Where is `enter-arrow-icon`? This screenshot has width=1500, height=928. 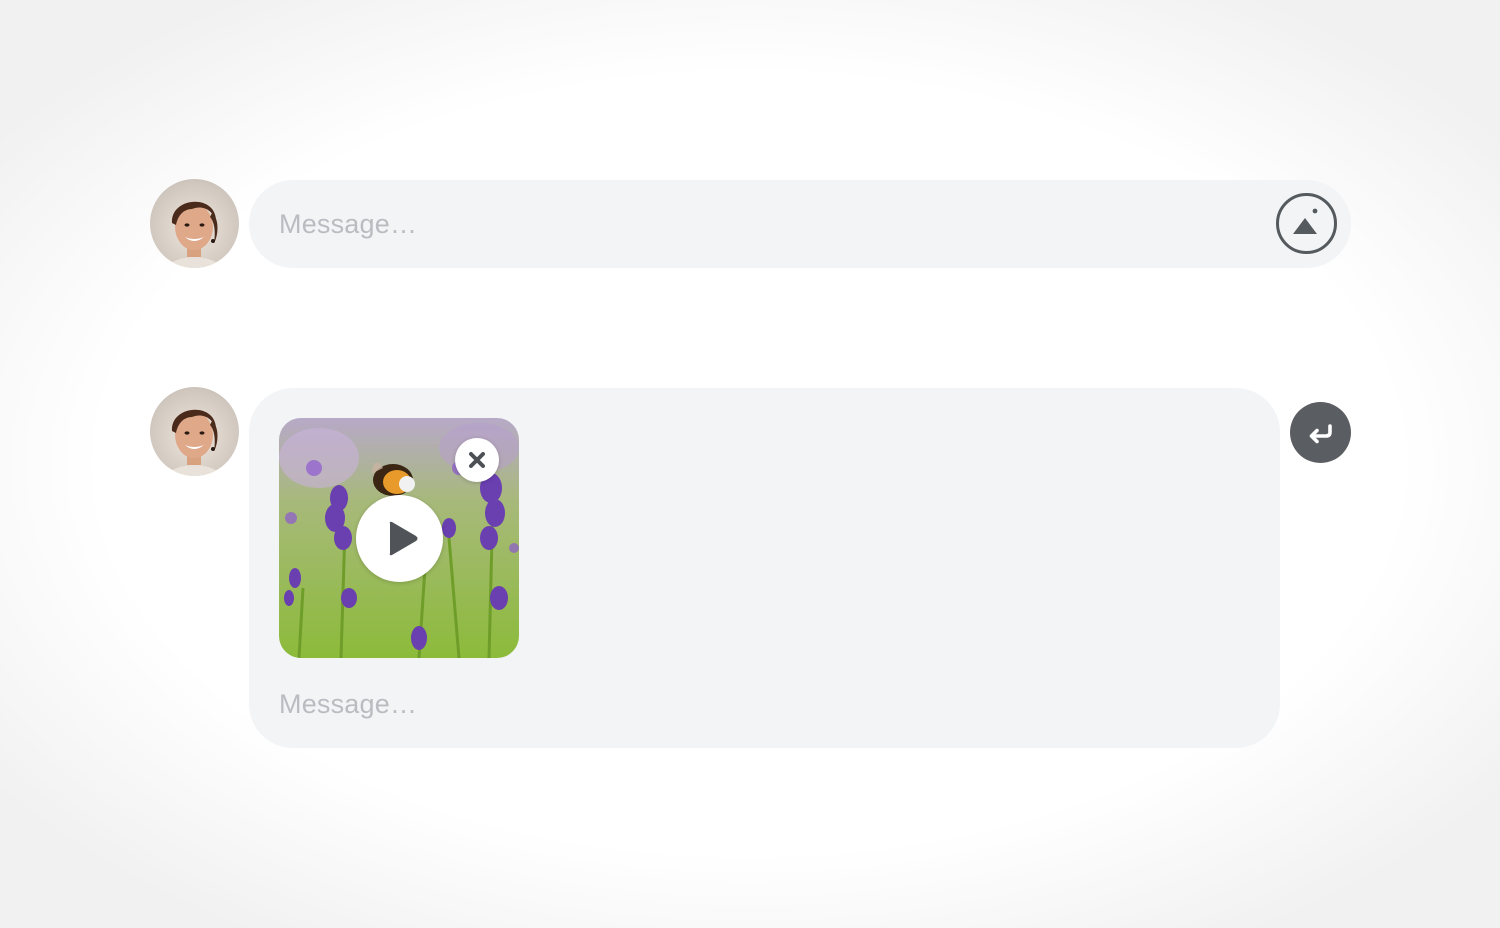
enter-arrow-icon is located at coordinates (1320, 434).